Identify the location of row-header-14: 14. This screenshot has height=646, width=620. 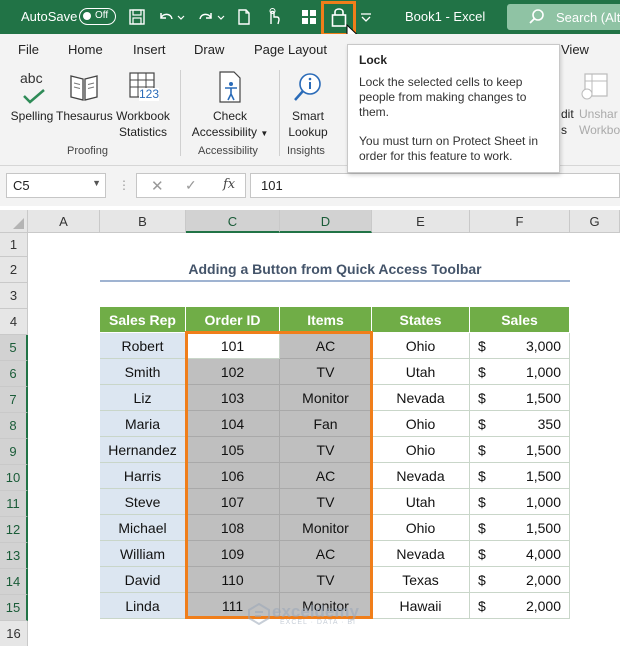
(14, 582).